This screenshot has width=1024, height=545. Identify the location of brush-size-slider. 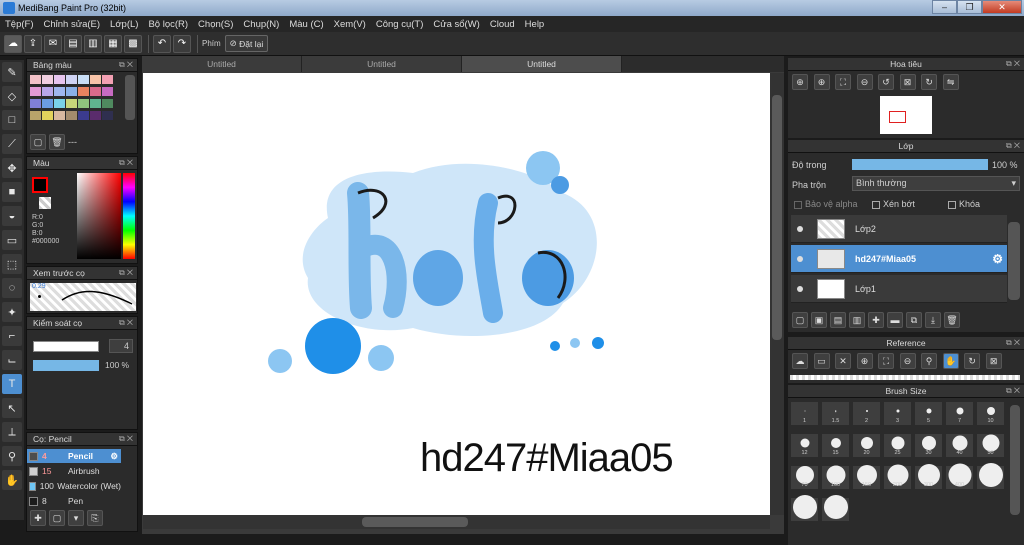
(66, 346).